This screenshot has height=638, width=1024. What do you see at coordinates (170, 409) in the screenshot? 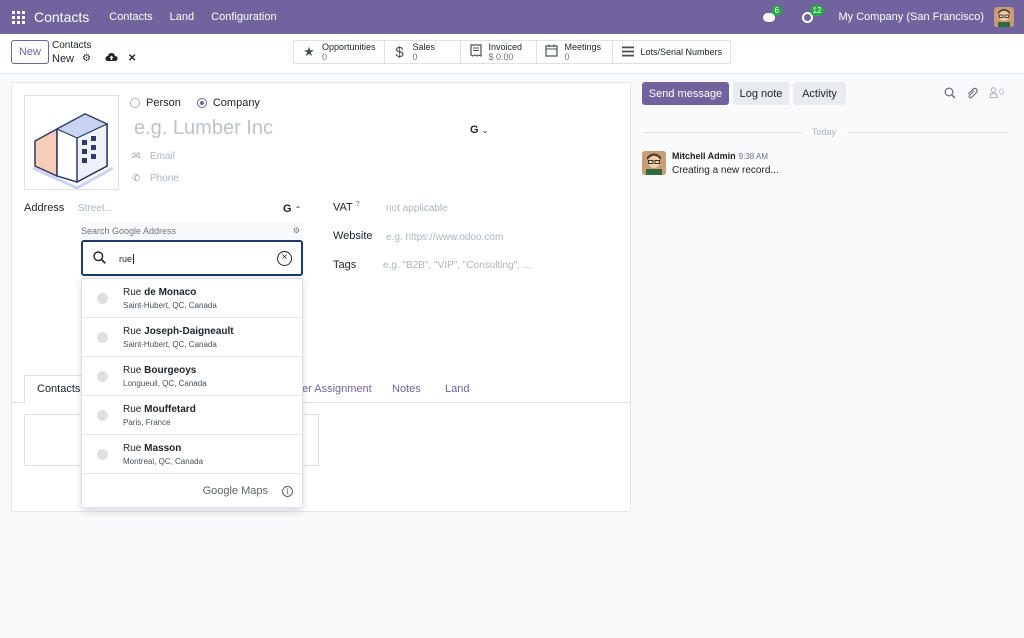
I see `result-match: Mouffetard` at bounding box center [170, 409].